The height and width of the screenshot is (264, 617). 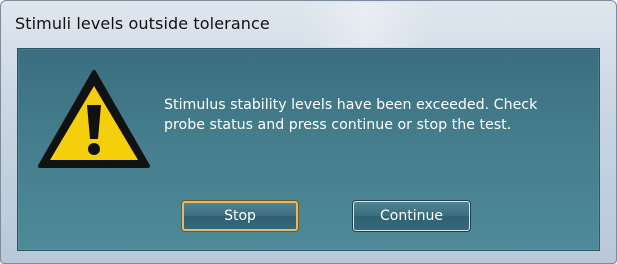 I want to click on window-title: Stimuli levels outside tolerance, so click(x=142, y=23).